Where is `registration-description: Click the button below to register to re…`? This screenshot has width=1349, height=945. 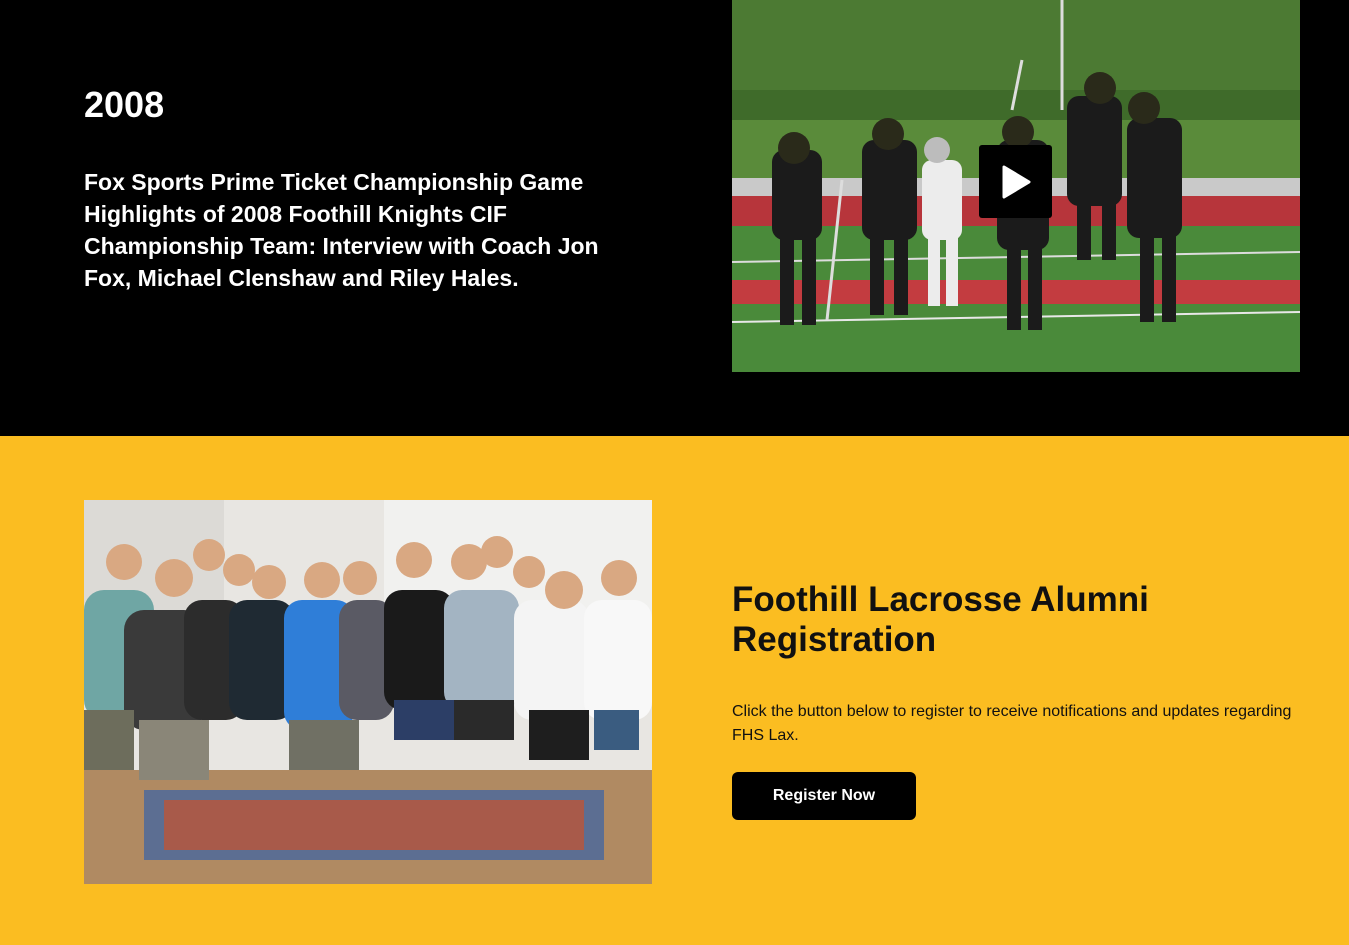 registration-description: Click the button below to register to re… is located at coordinates (1012, 723).